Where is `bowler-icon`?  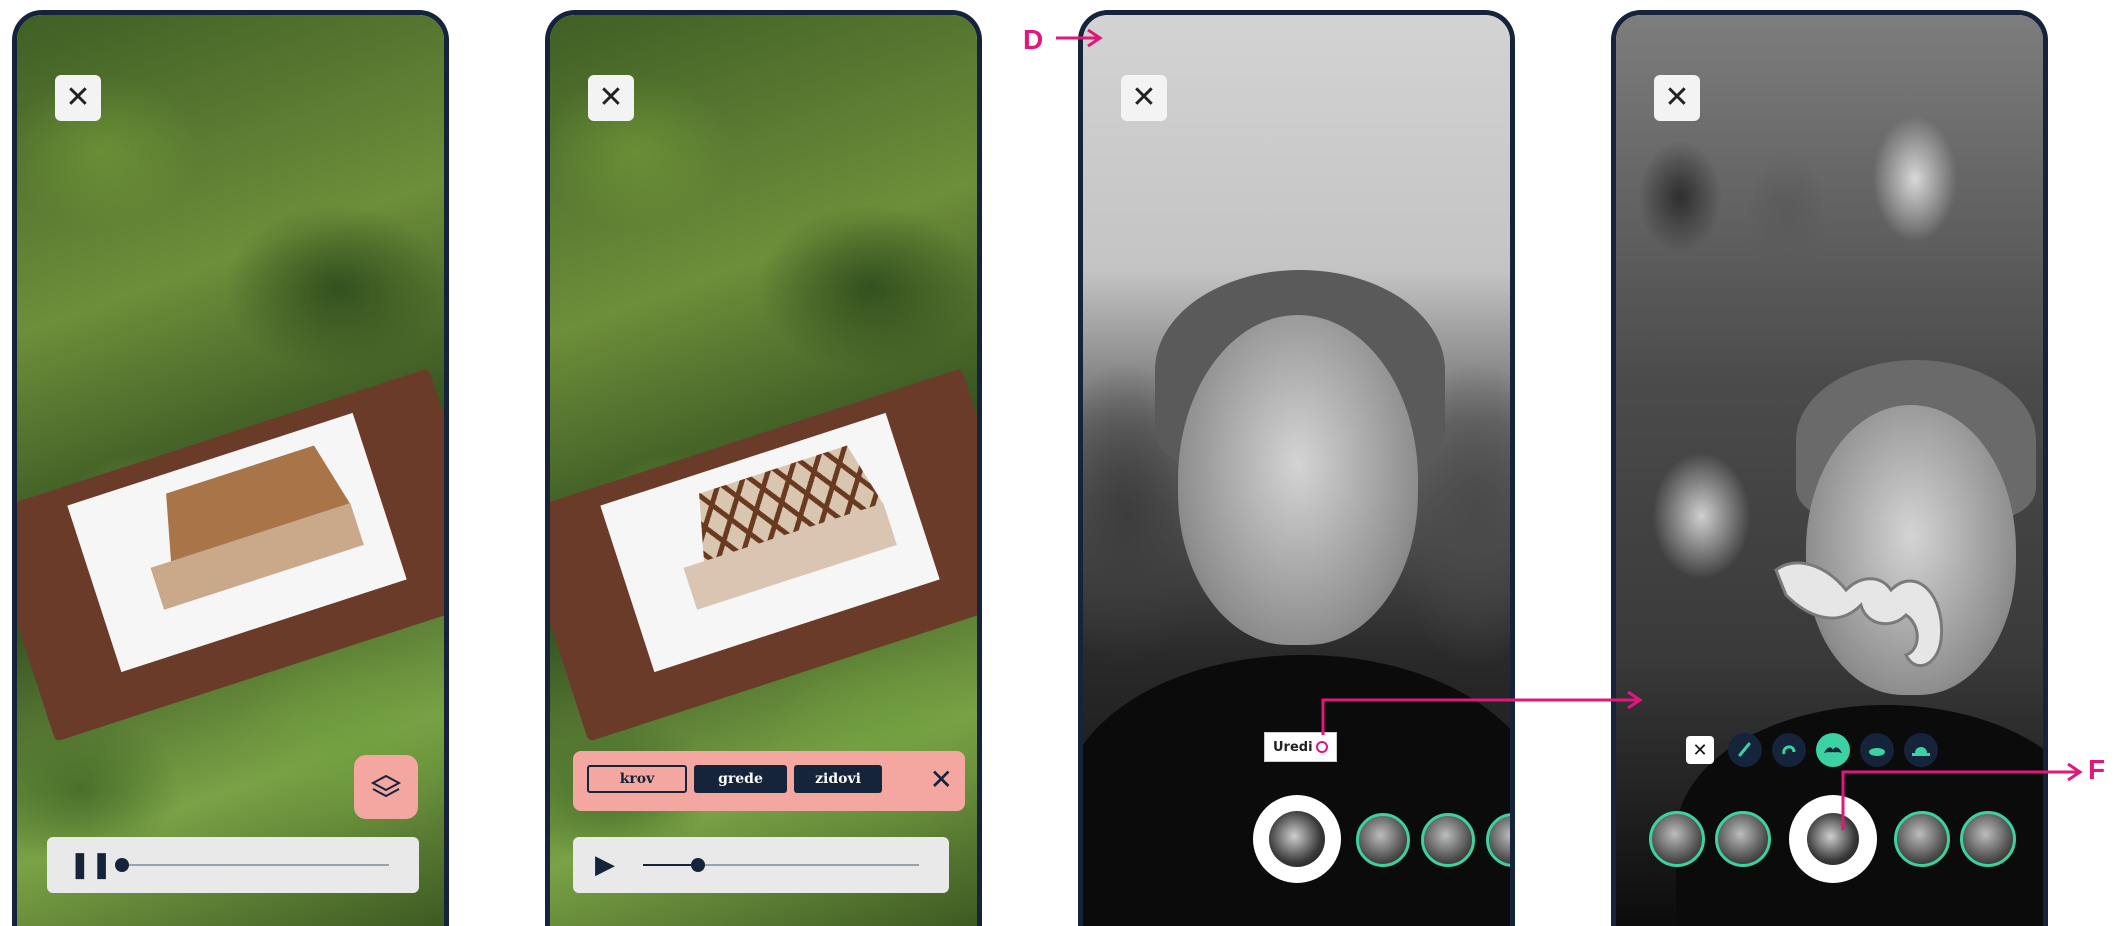 bowler-icon is located at coordinates (1921, 750).